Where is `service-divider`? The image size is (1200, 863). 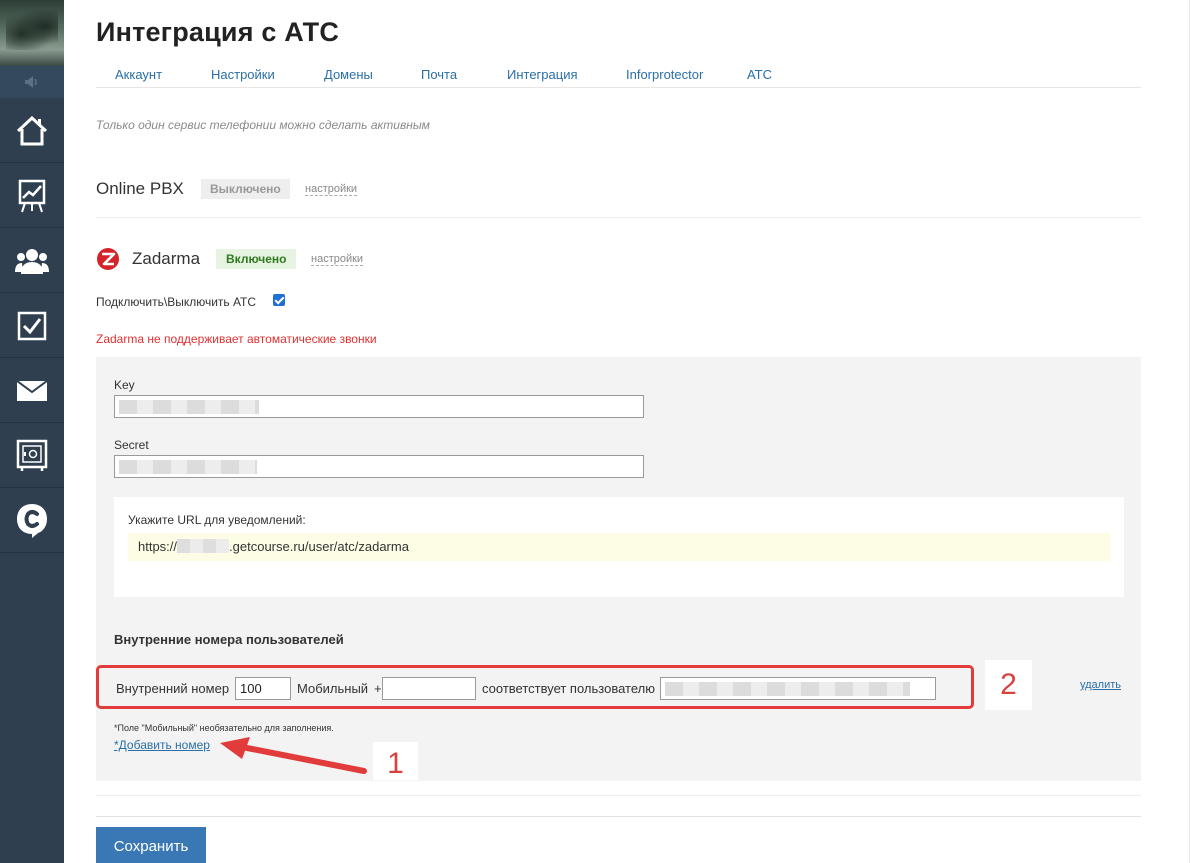 service-divider is located at coordinates (618, 217).